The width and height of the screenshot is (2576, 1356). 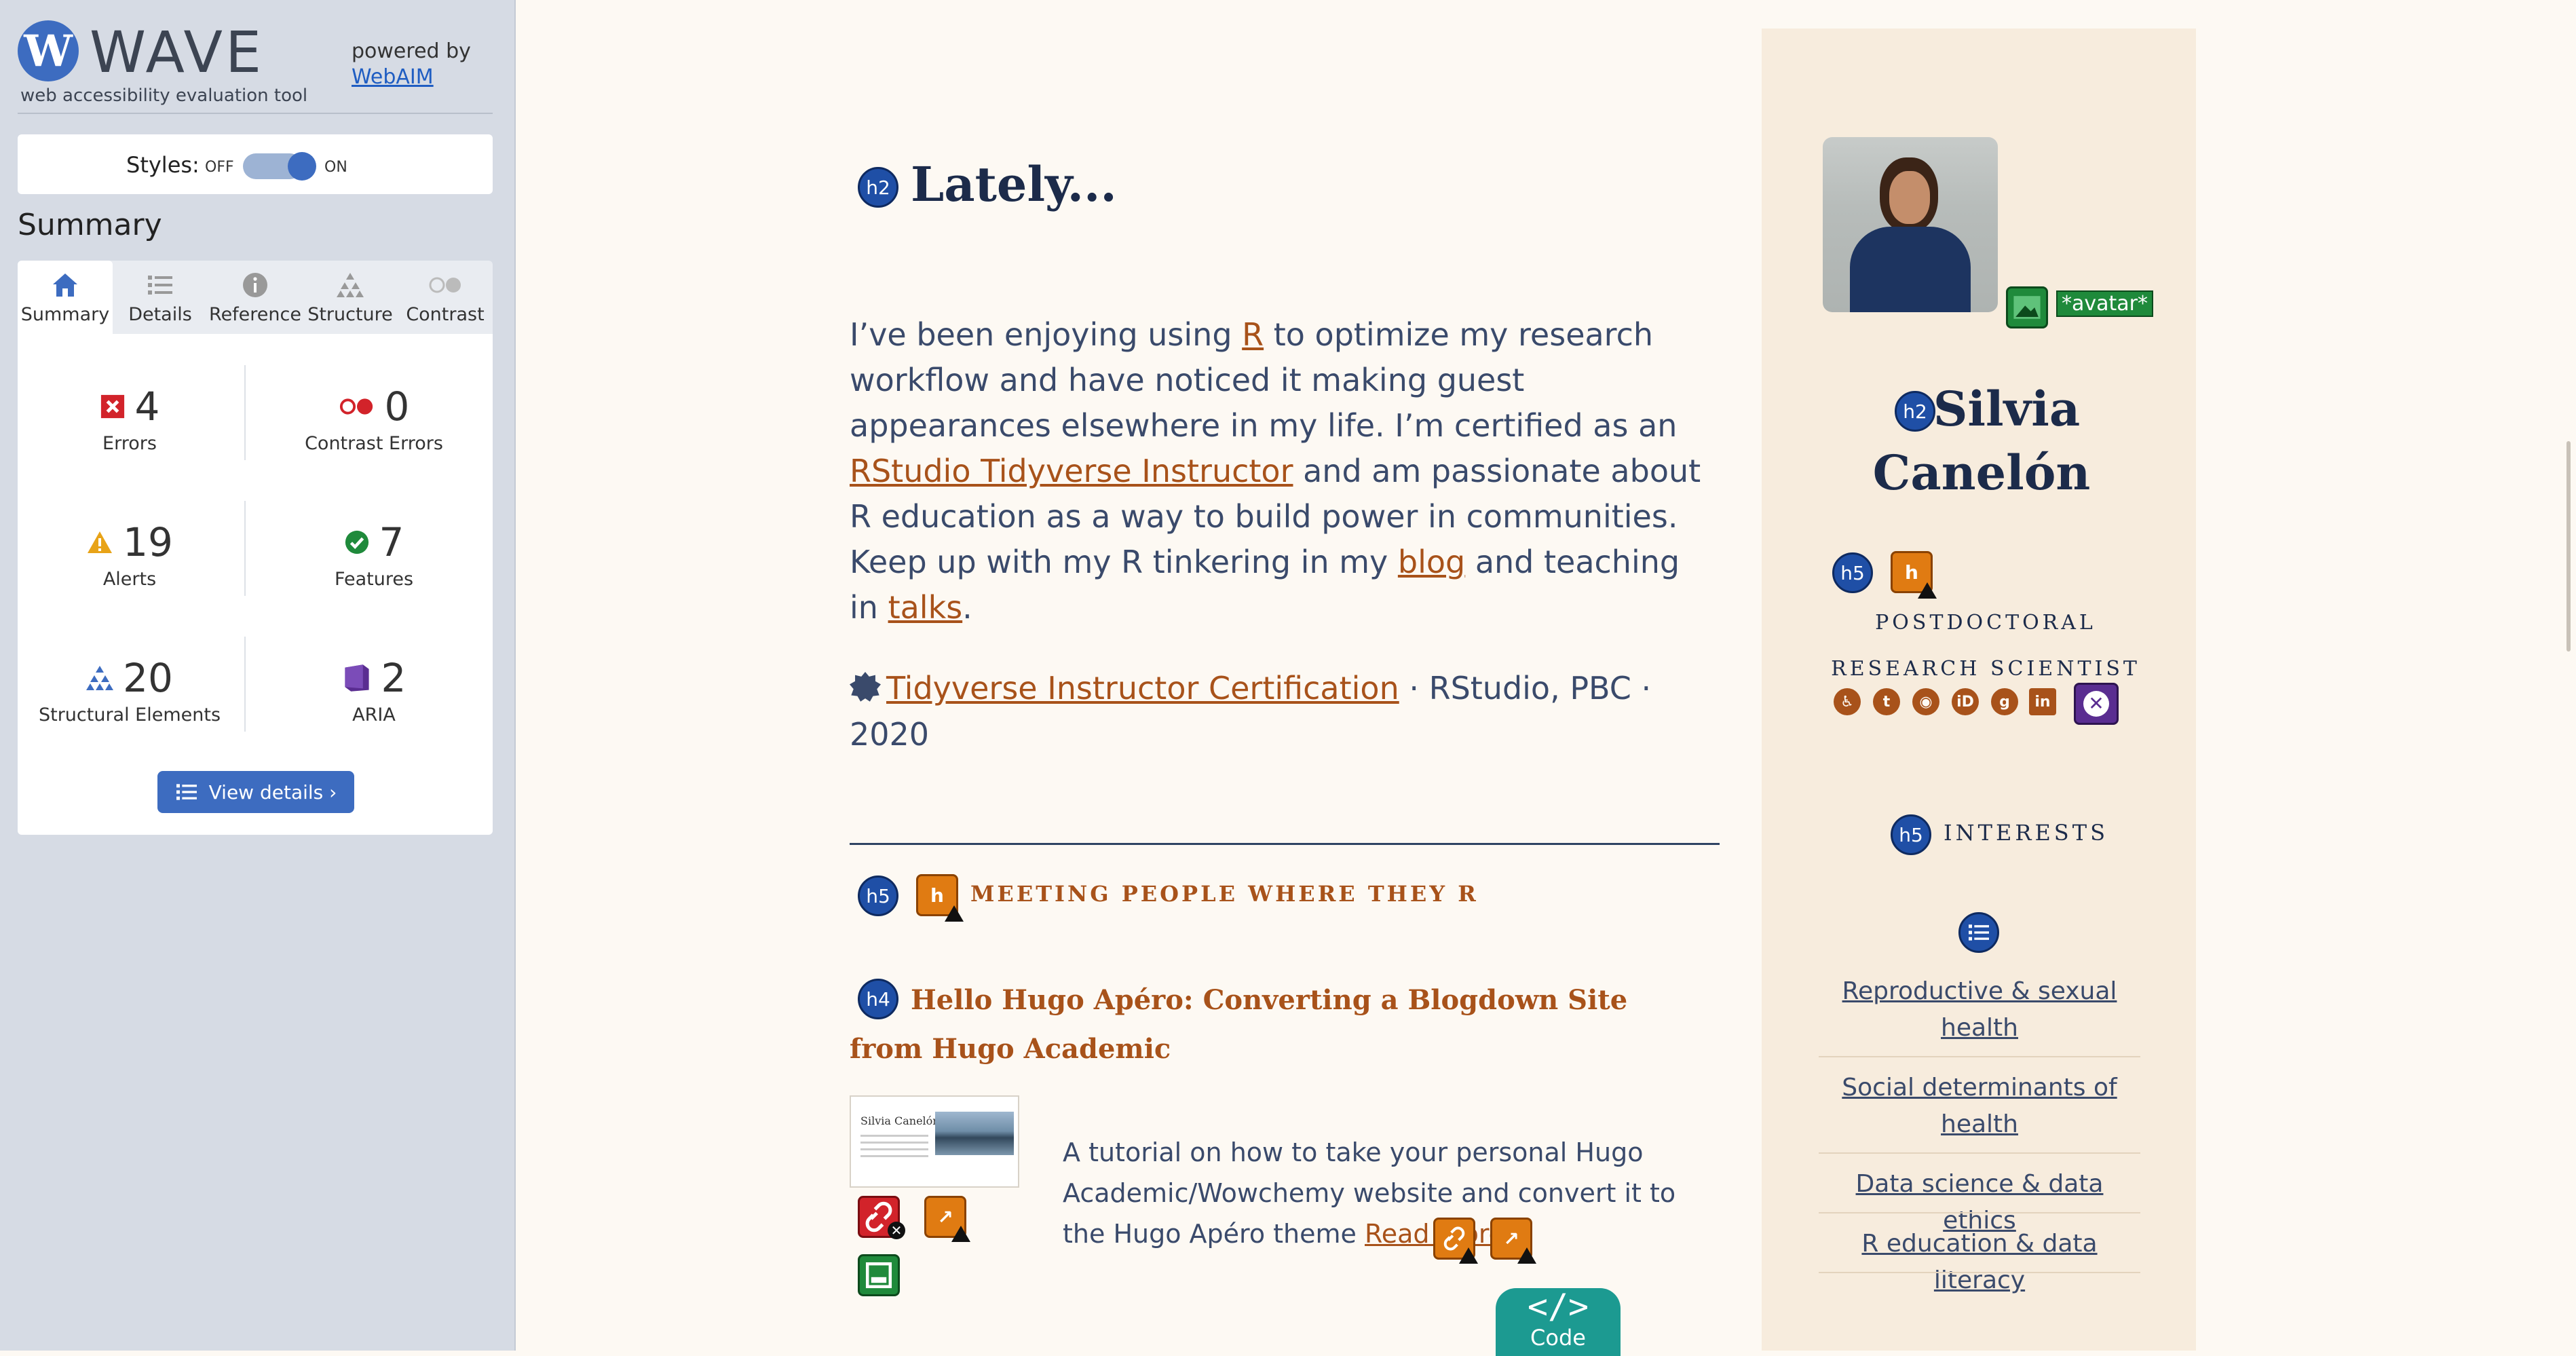 I want to click on h2-badge-icon: h2, so click(x=878, y=187).